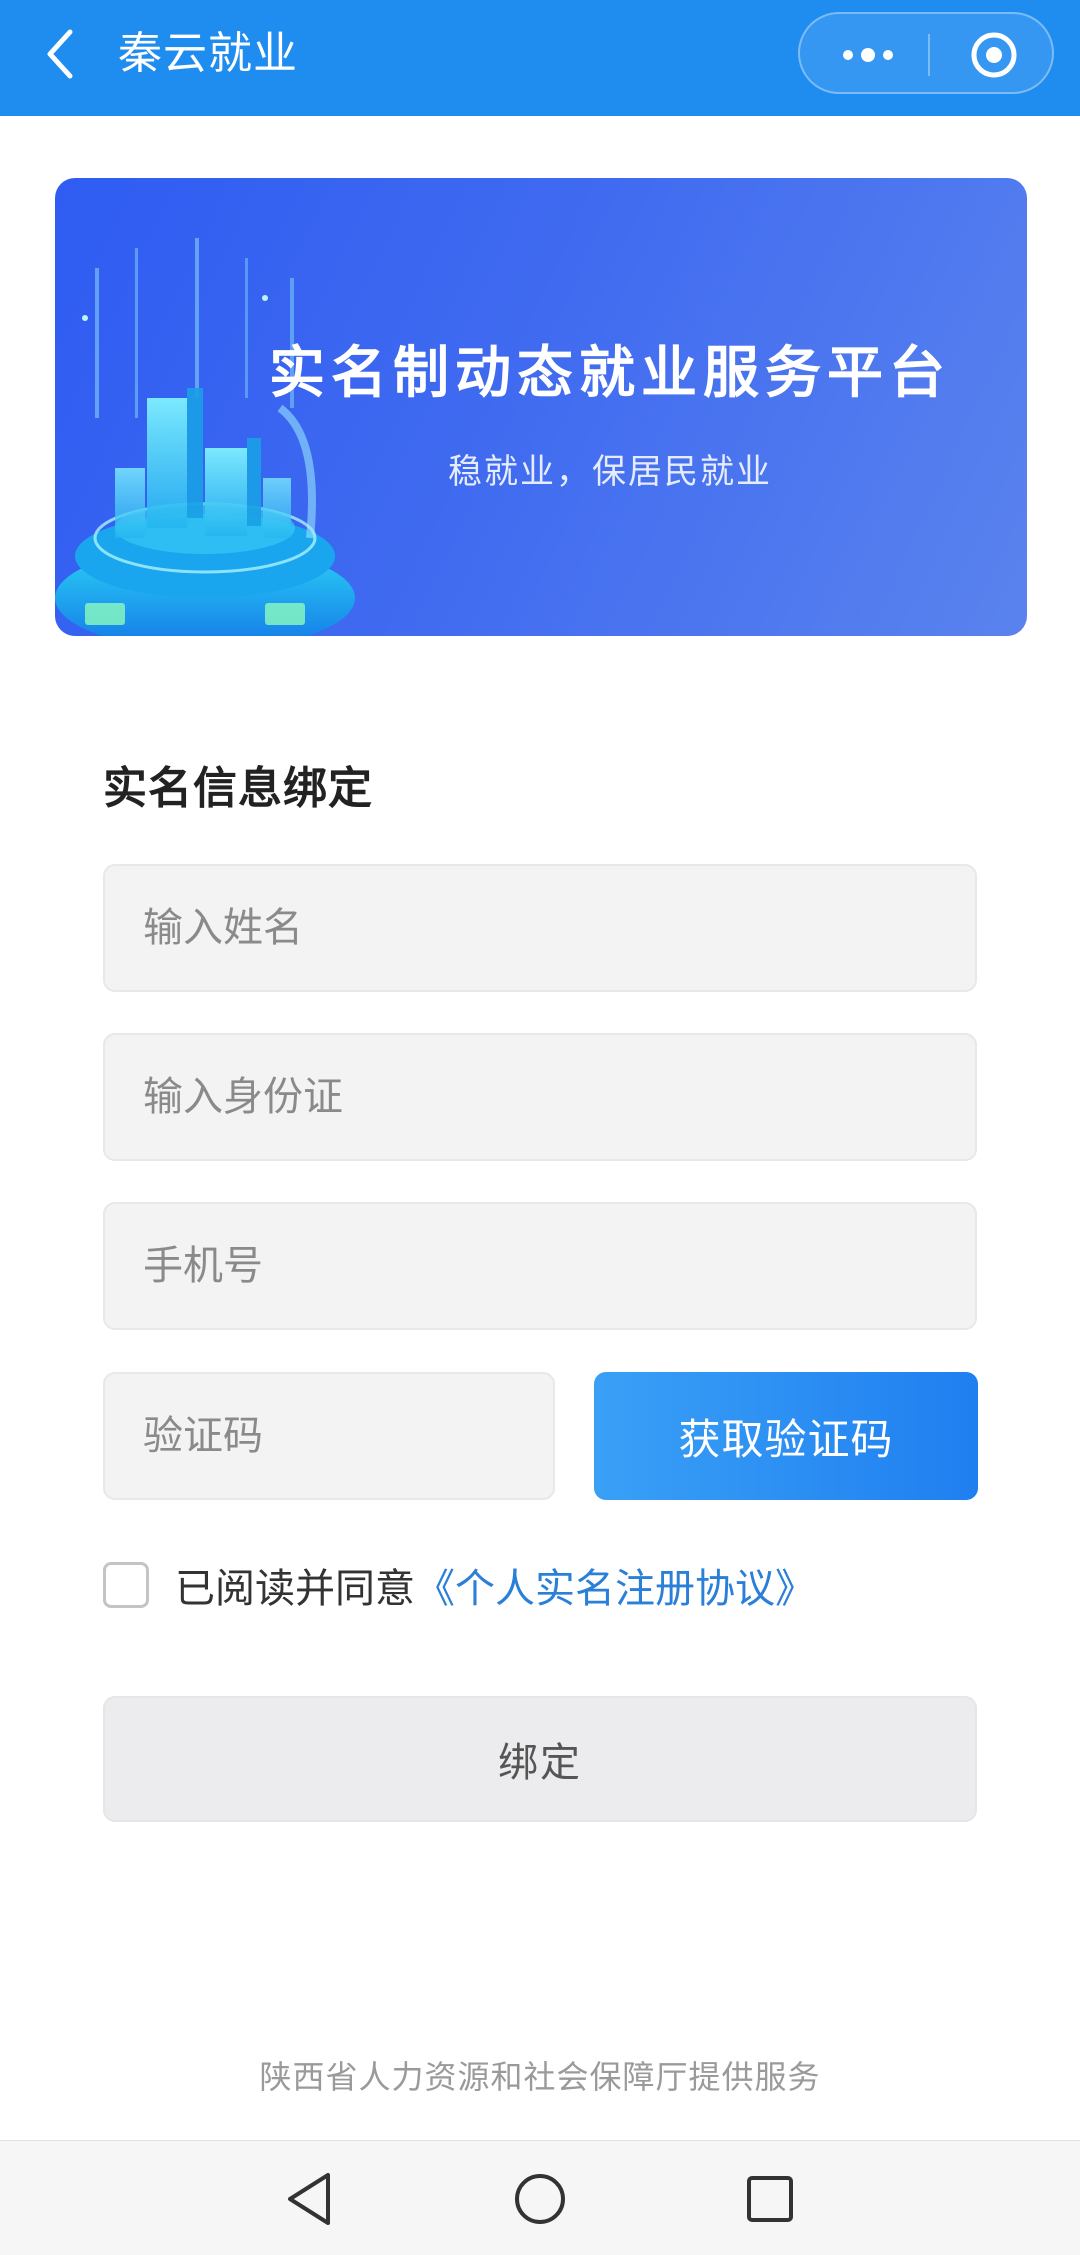 This screenshot has width=1080, height=2255. Describe the element at coordinates (205, 437) in the screenshot. I see `data-platform-illustration` at that location.